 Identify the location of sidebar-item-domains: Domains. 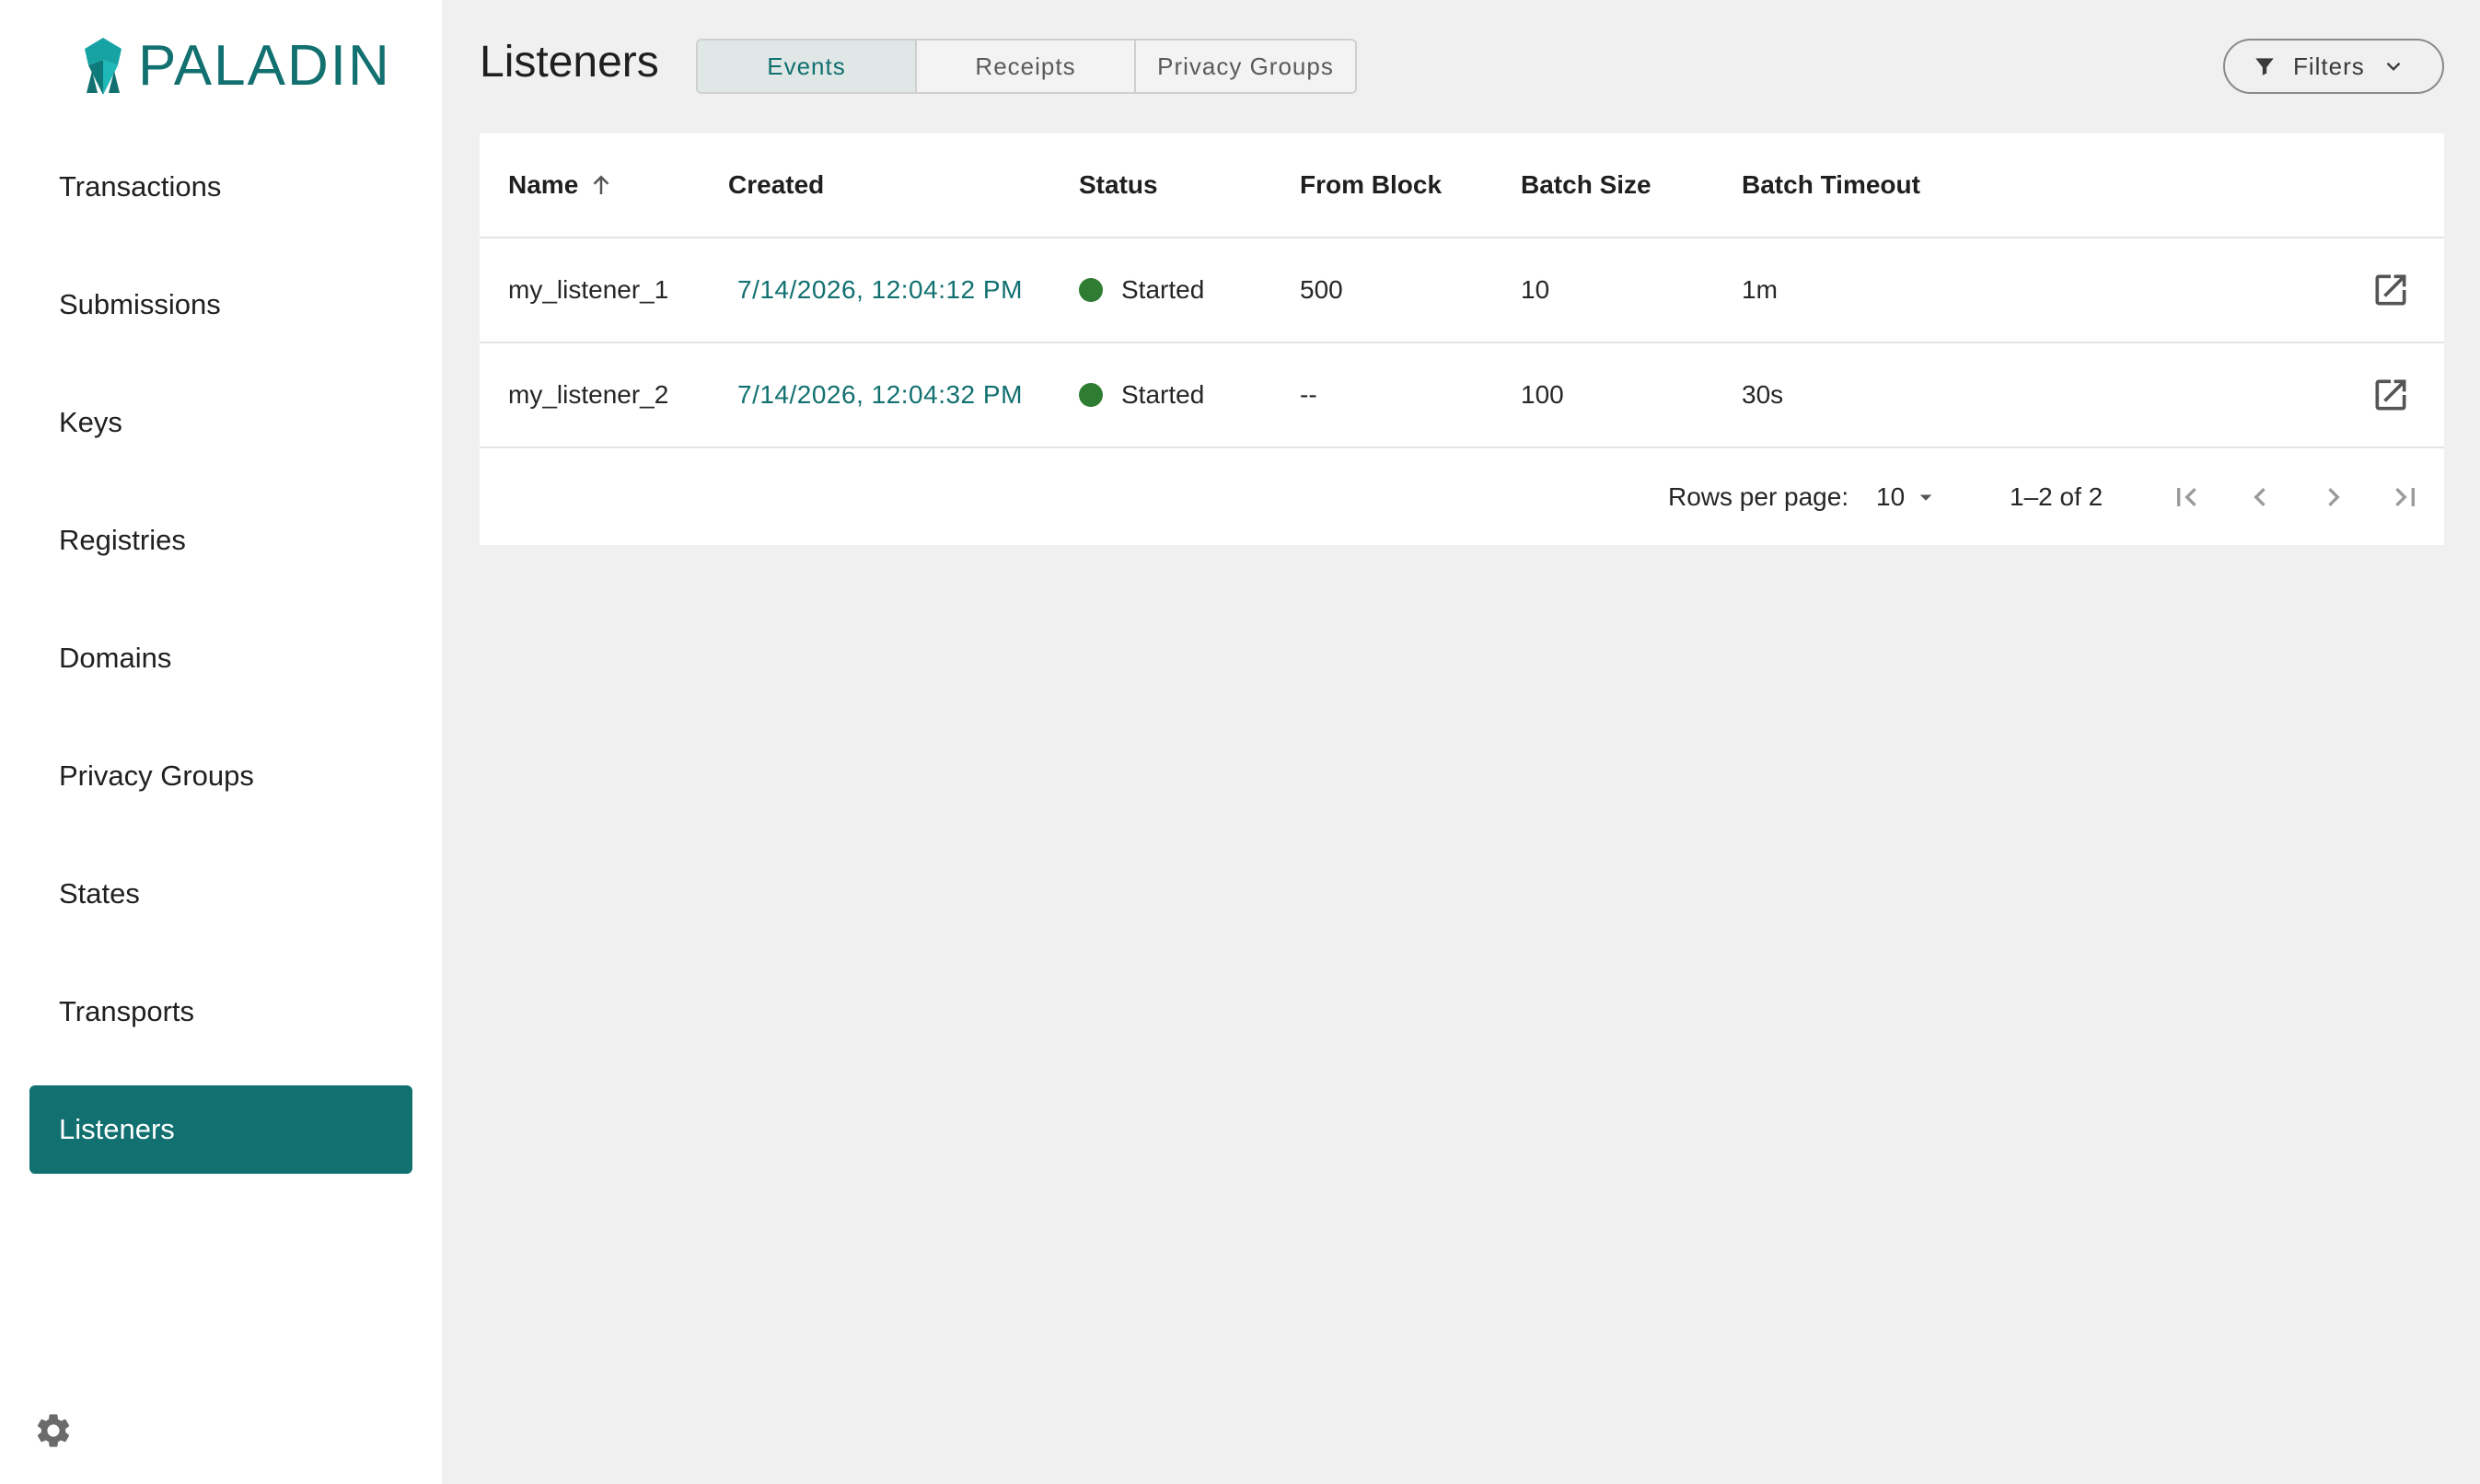
(220, 658).